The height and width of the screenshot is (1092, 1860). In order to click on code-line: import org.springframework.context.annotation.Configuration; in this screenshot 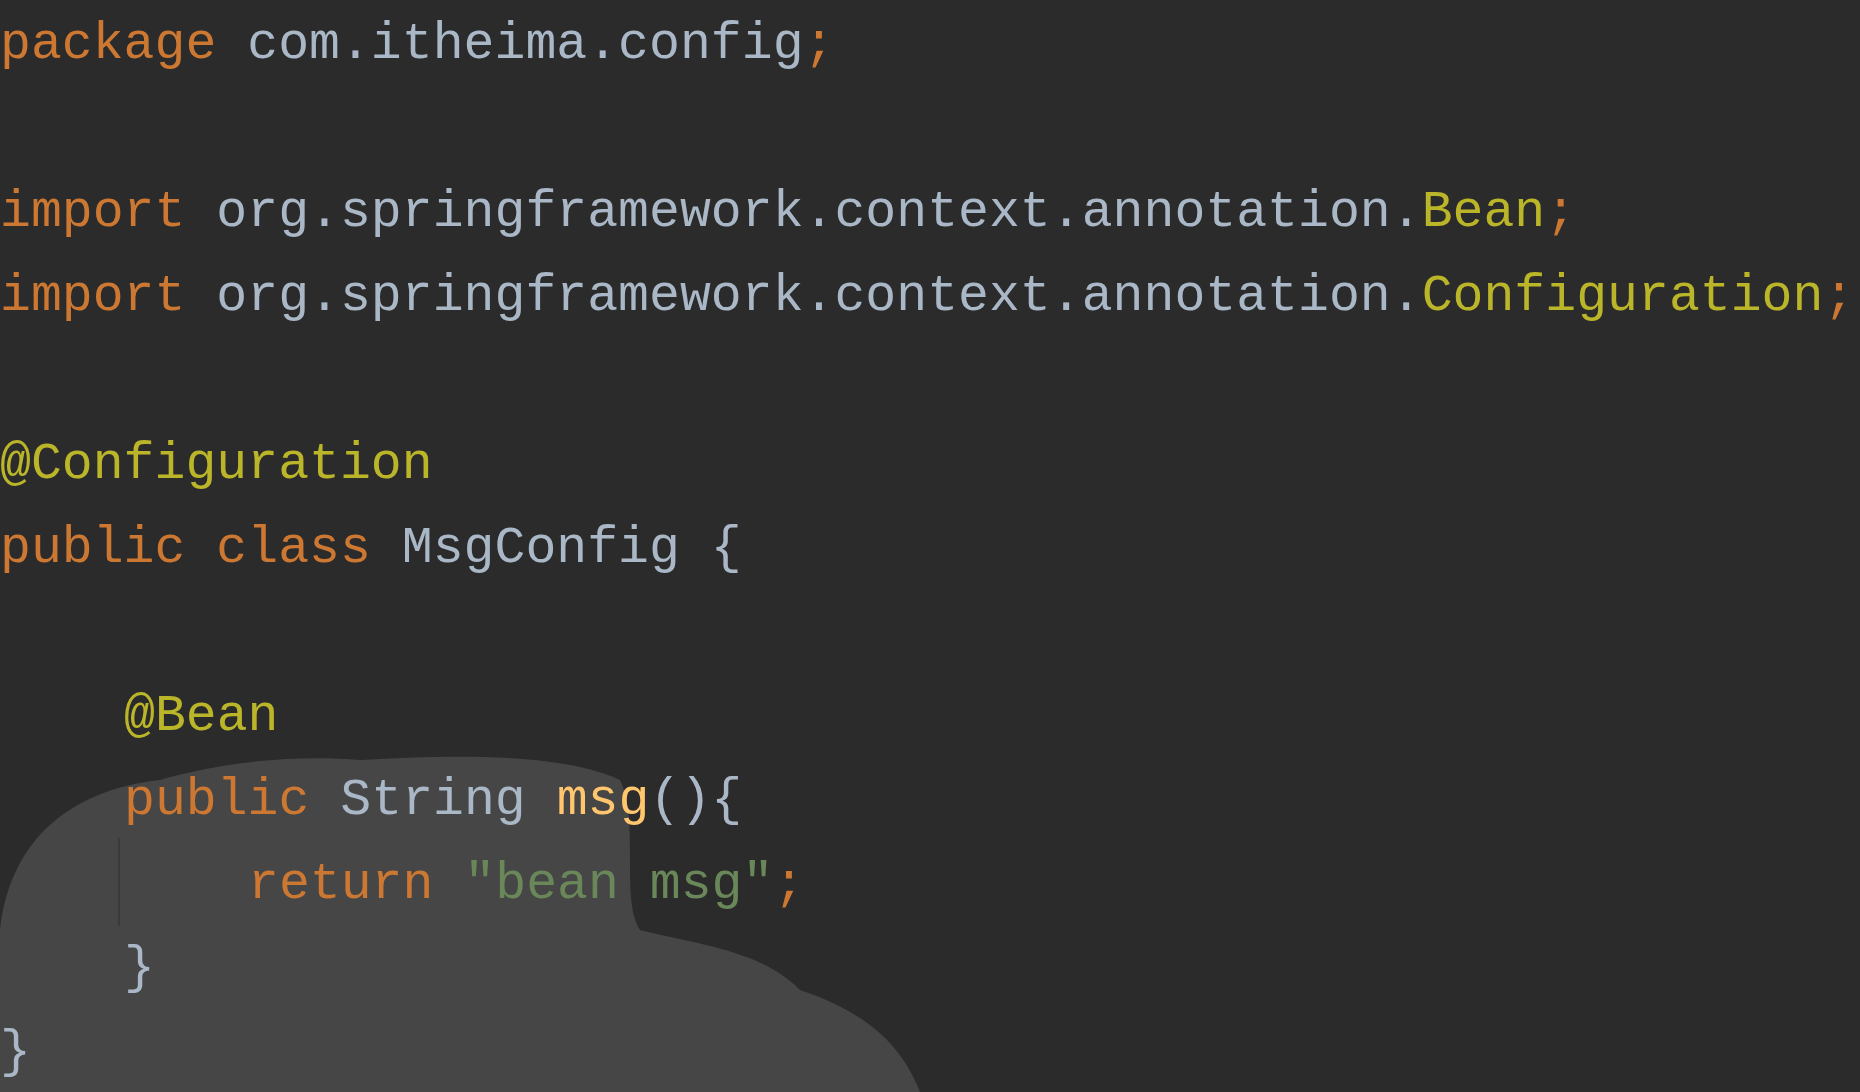, I will do `click(927, 296)`.